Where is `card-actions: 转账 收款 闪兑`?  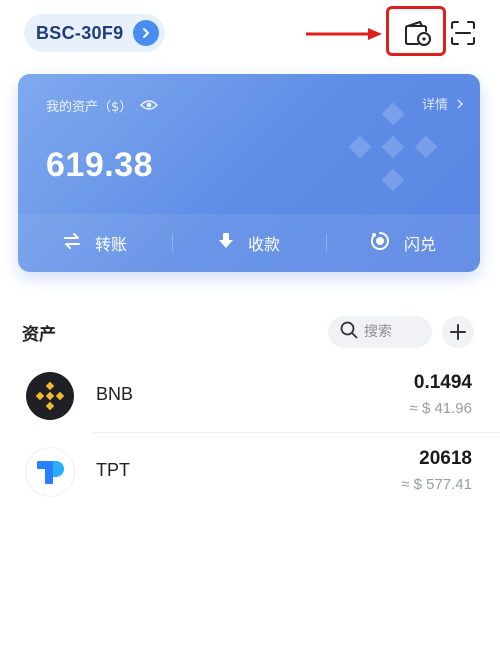 card-actions: 转账 收款 闪兑 is located at coordinates (249, 243).